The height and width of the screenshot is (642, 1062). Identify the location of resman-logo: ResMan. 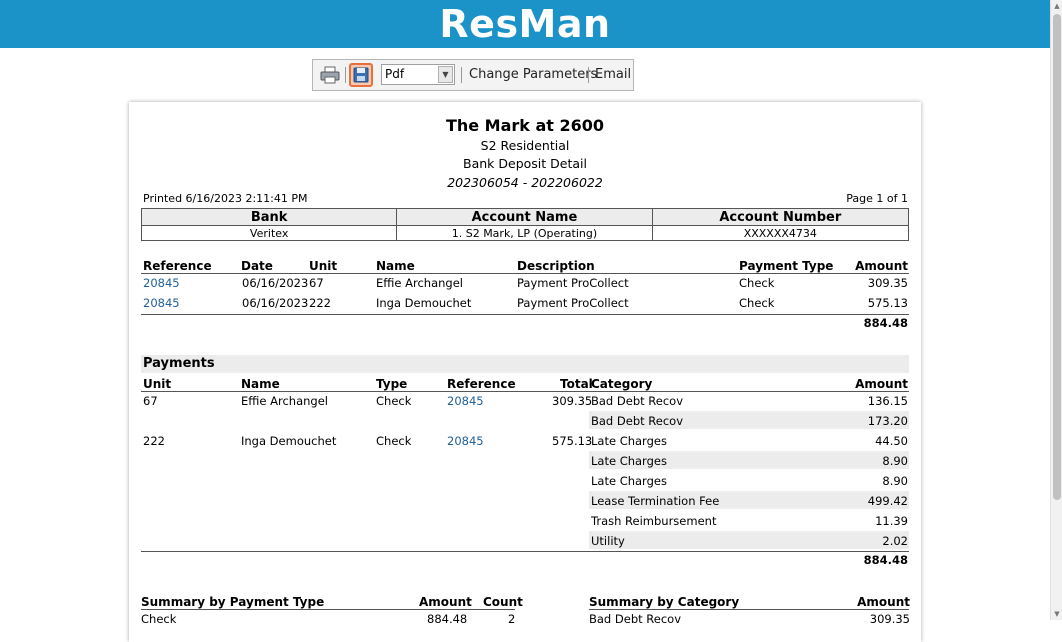
(525, 24).